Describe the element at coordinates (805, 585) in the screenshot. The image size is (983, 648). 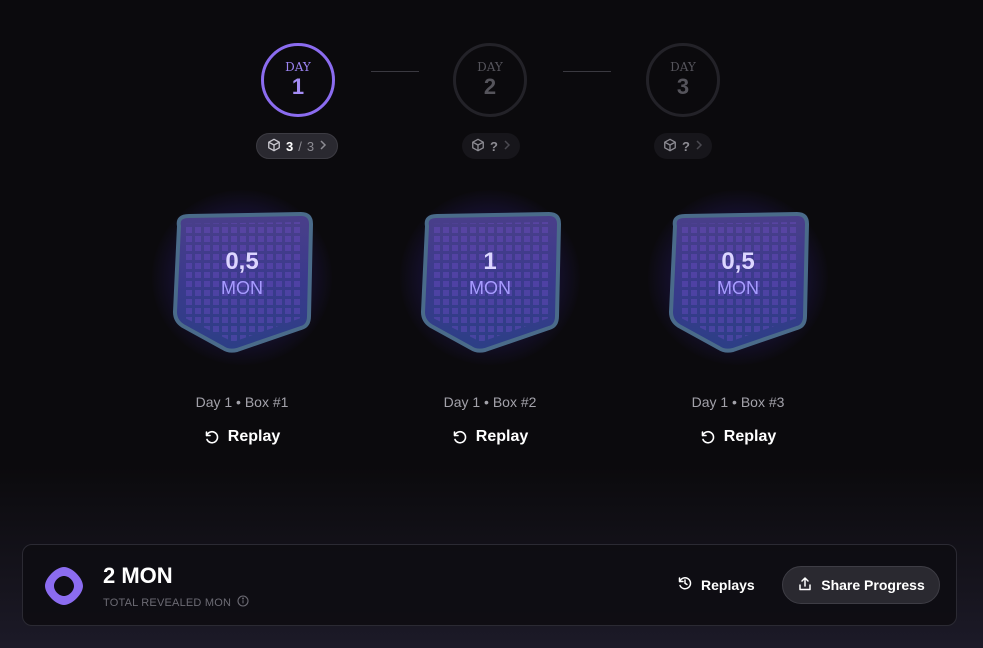
I see `share-icon` at that location.